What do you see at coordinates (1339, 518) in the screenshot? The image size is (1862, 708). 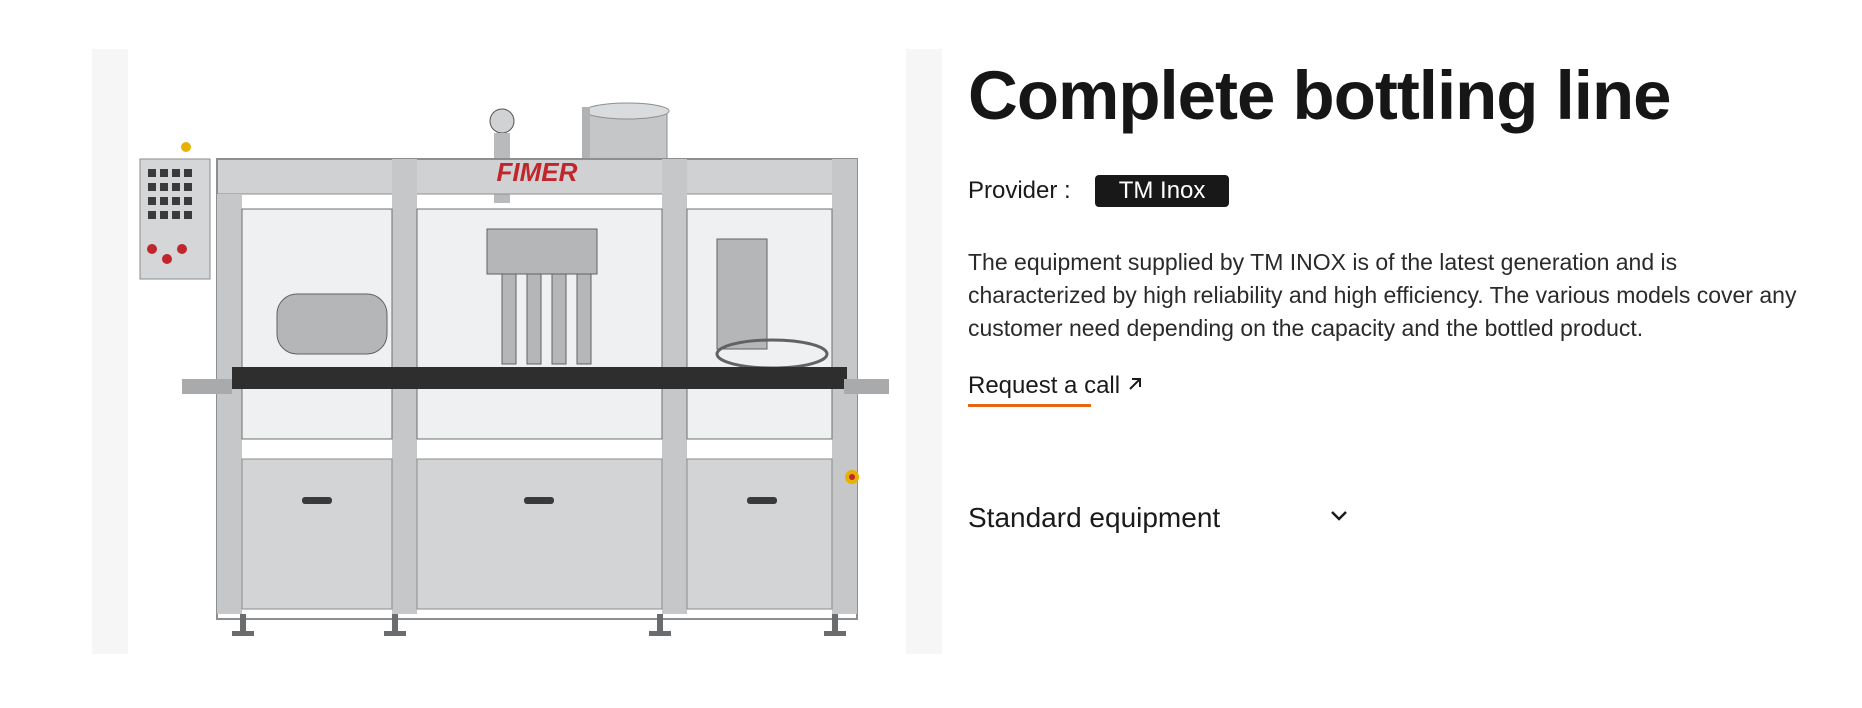 I see `chevron-down-icon` at bounding box center [1339, 518].